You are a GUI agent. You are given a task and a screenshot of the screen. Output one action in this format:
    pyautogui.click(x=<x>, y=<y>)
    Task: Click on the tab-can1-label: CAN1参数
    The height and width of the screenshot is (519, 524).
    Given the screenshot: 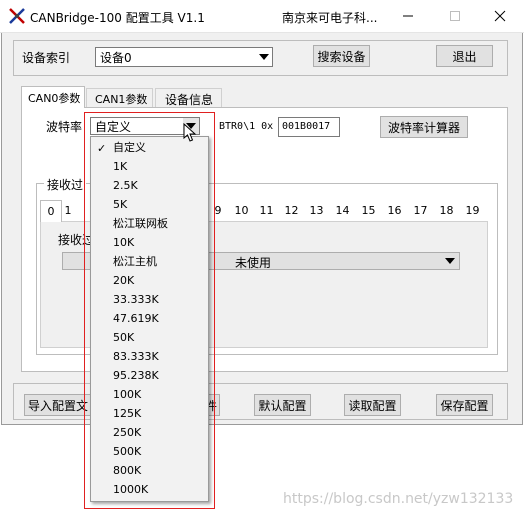 What is the action you would take?
    pyautogui.click(x=121, y=99)
    